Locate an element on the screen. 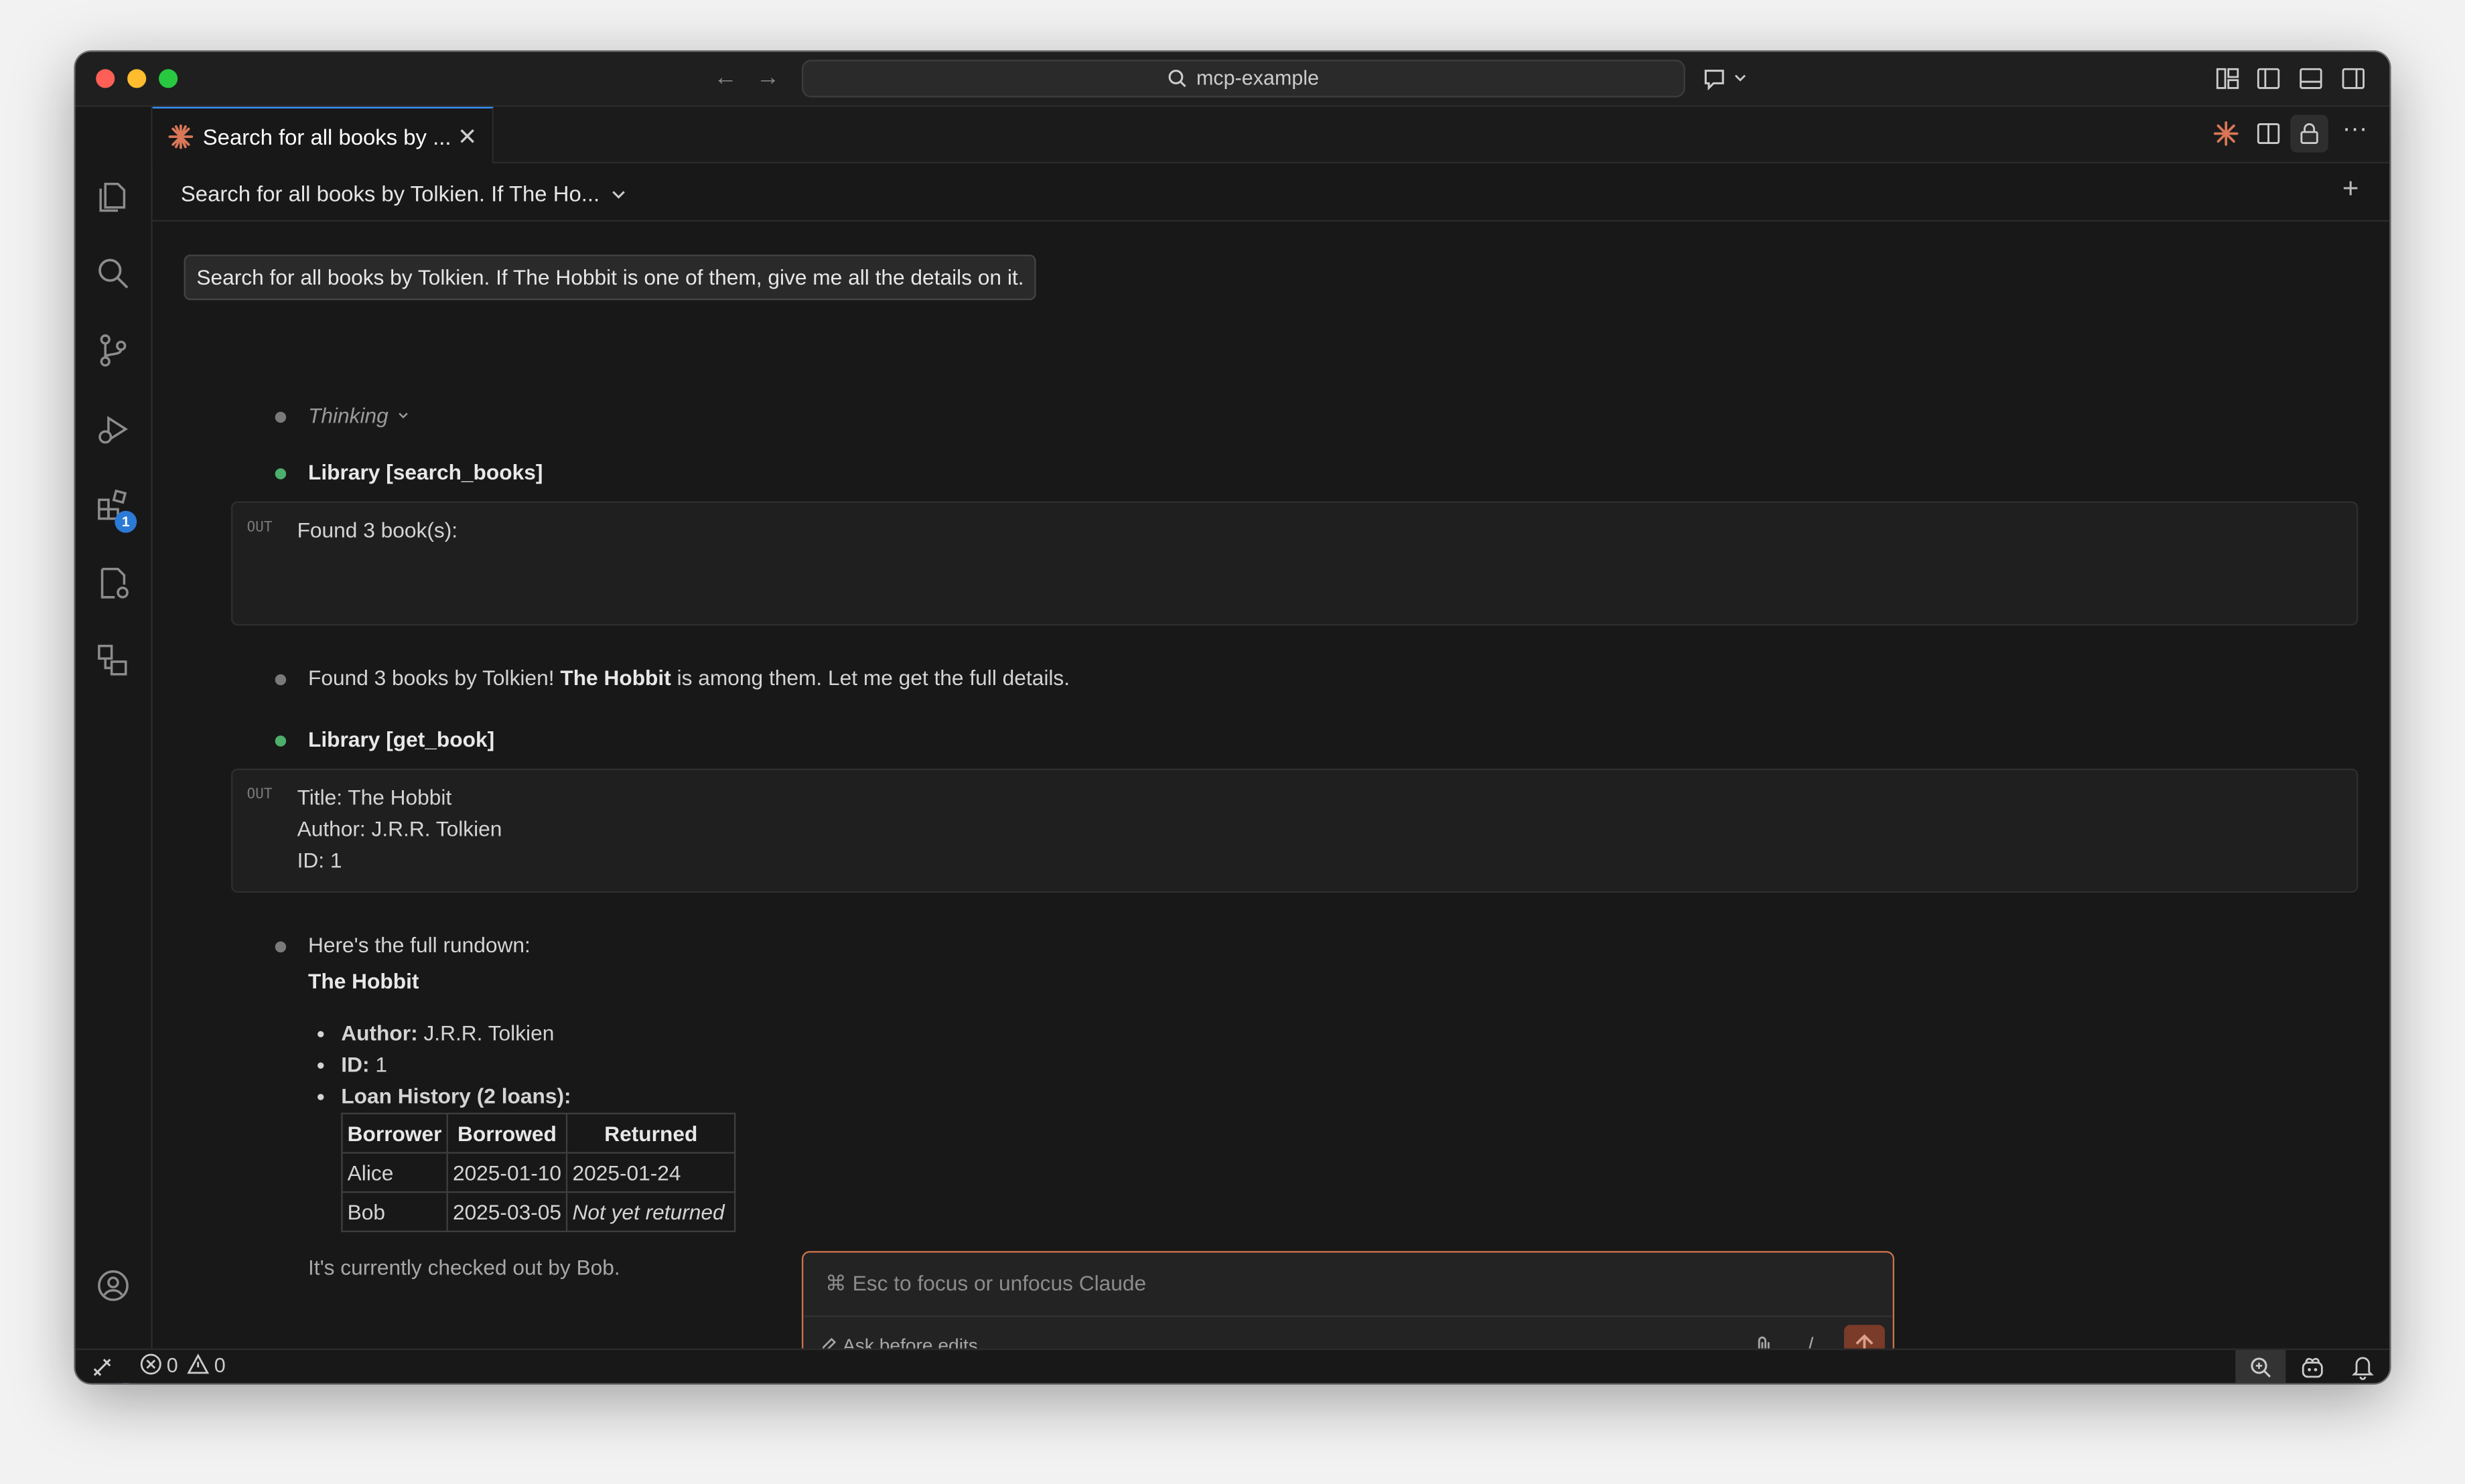 Image resolution: width=2465 pixels, height=1484 pixels. zoom-in-icon is located at coordinates (2261, 1367).